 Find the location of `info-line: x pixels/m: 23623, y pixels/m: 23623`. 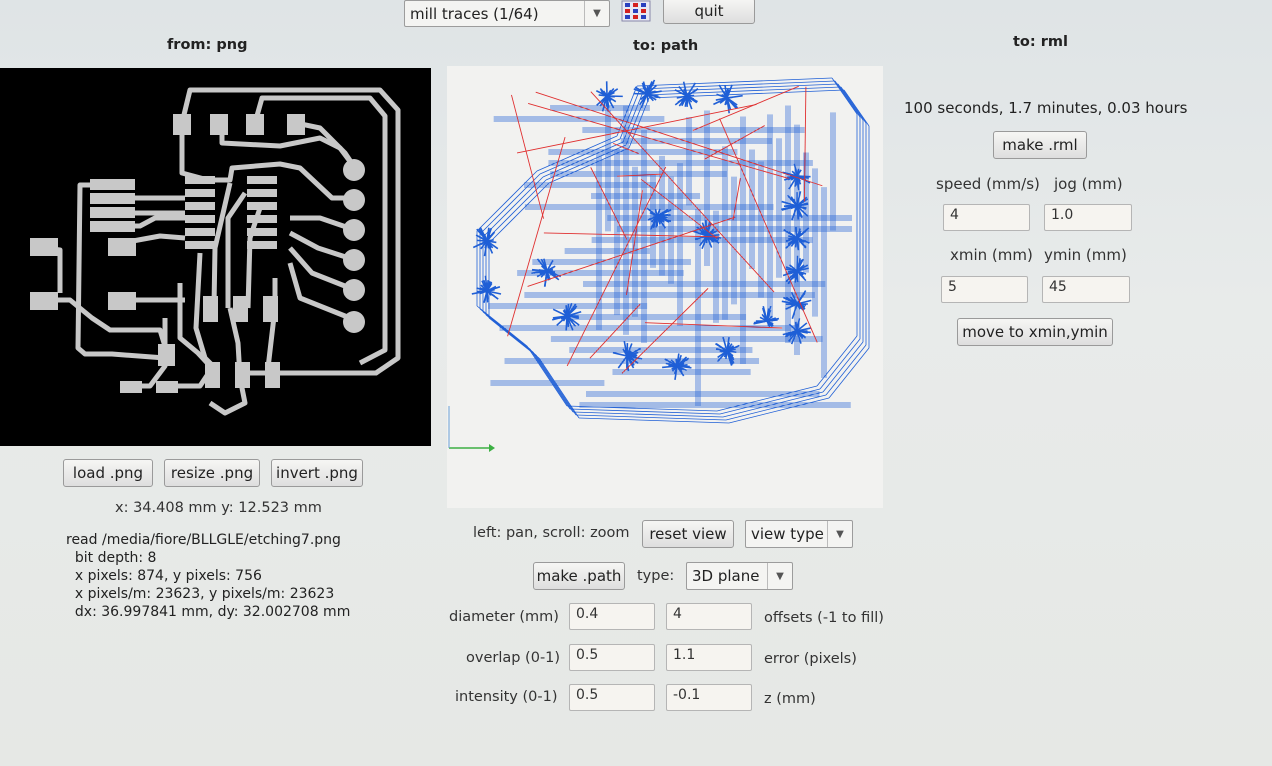

info-line: x pixels/m: 23623, y pixels/m: 23623 is located at coordinates (200, 594).